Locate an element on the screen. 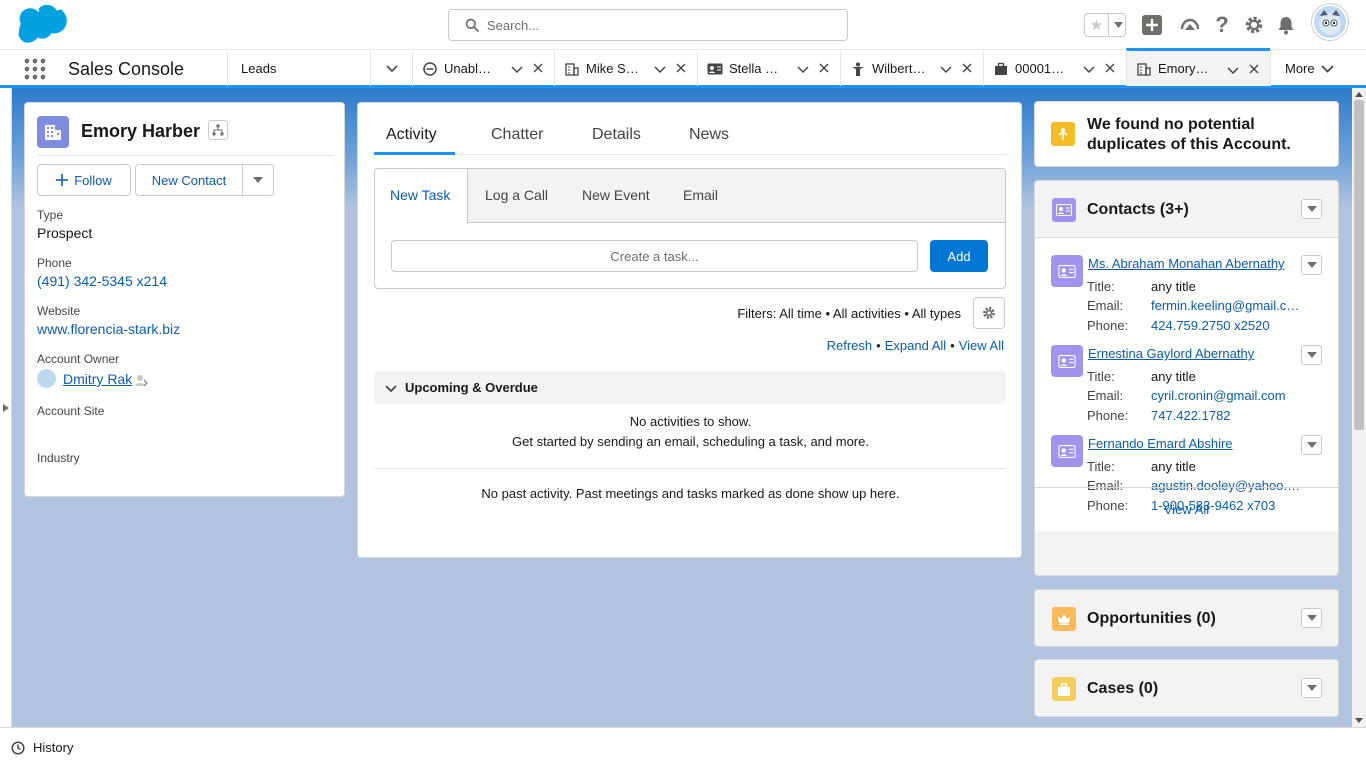  new-contact-button: New Contact is located at coordinates (189, 180).